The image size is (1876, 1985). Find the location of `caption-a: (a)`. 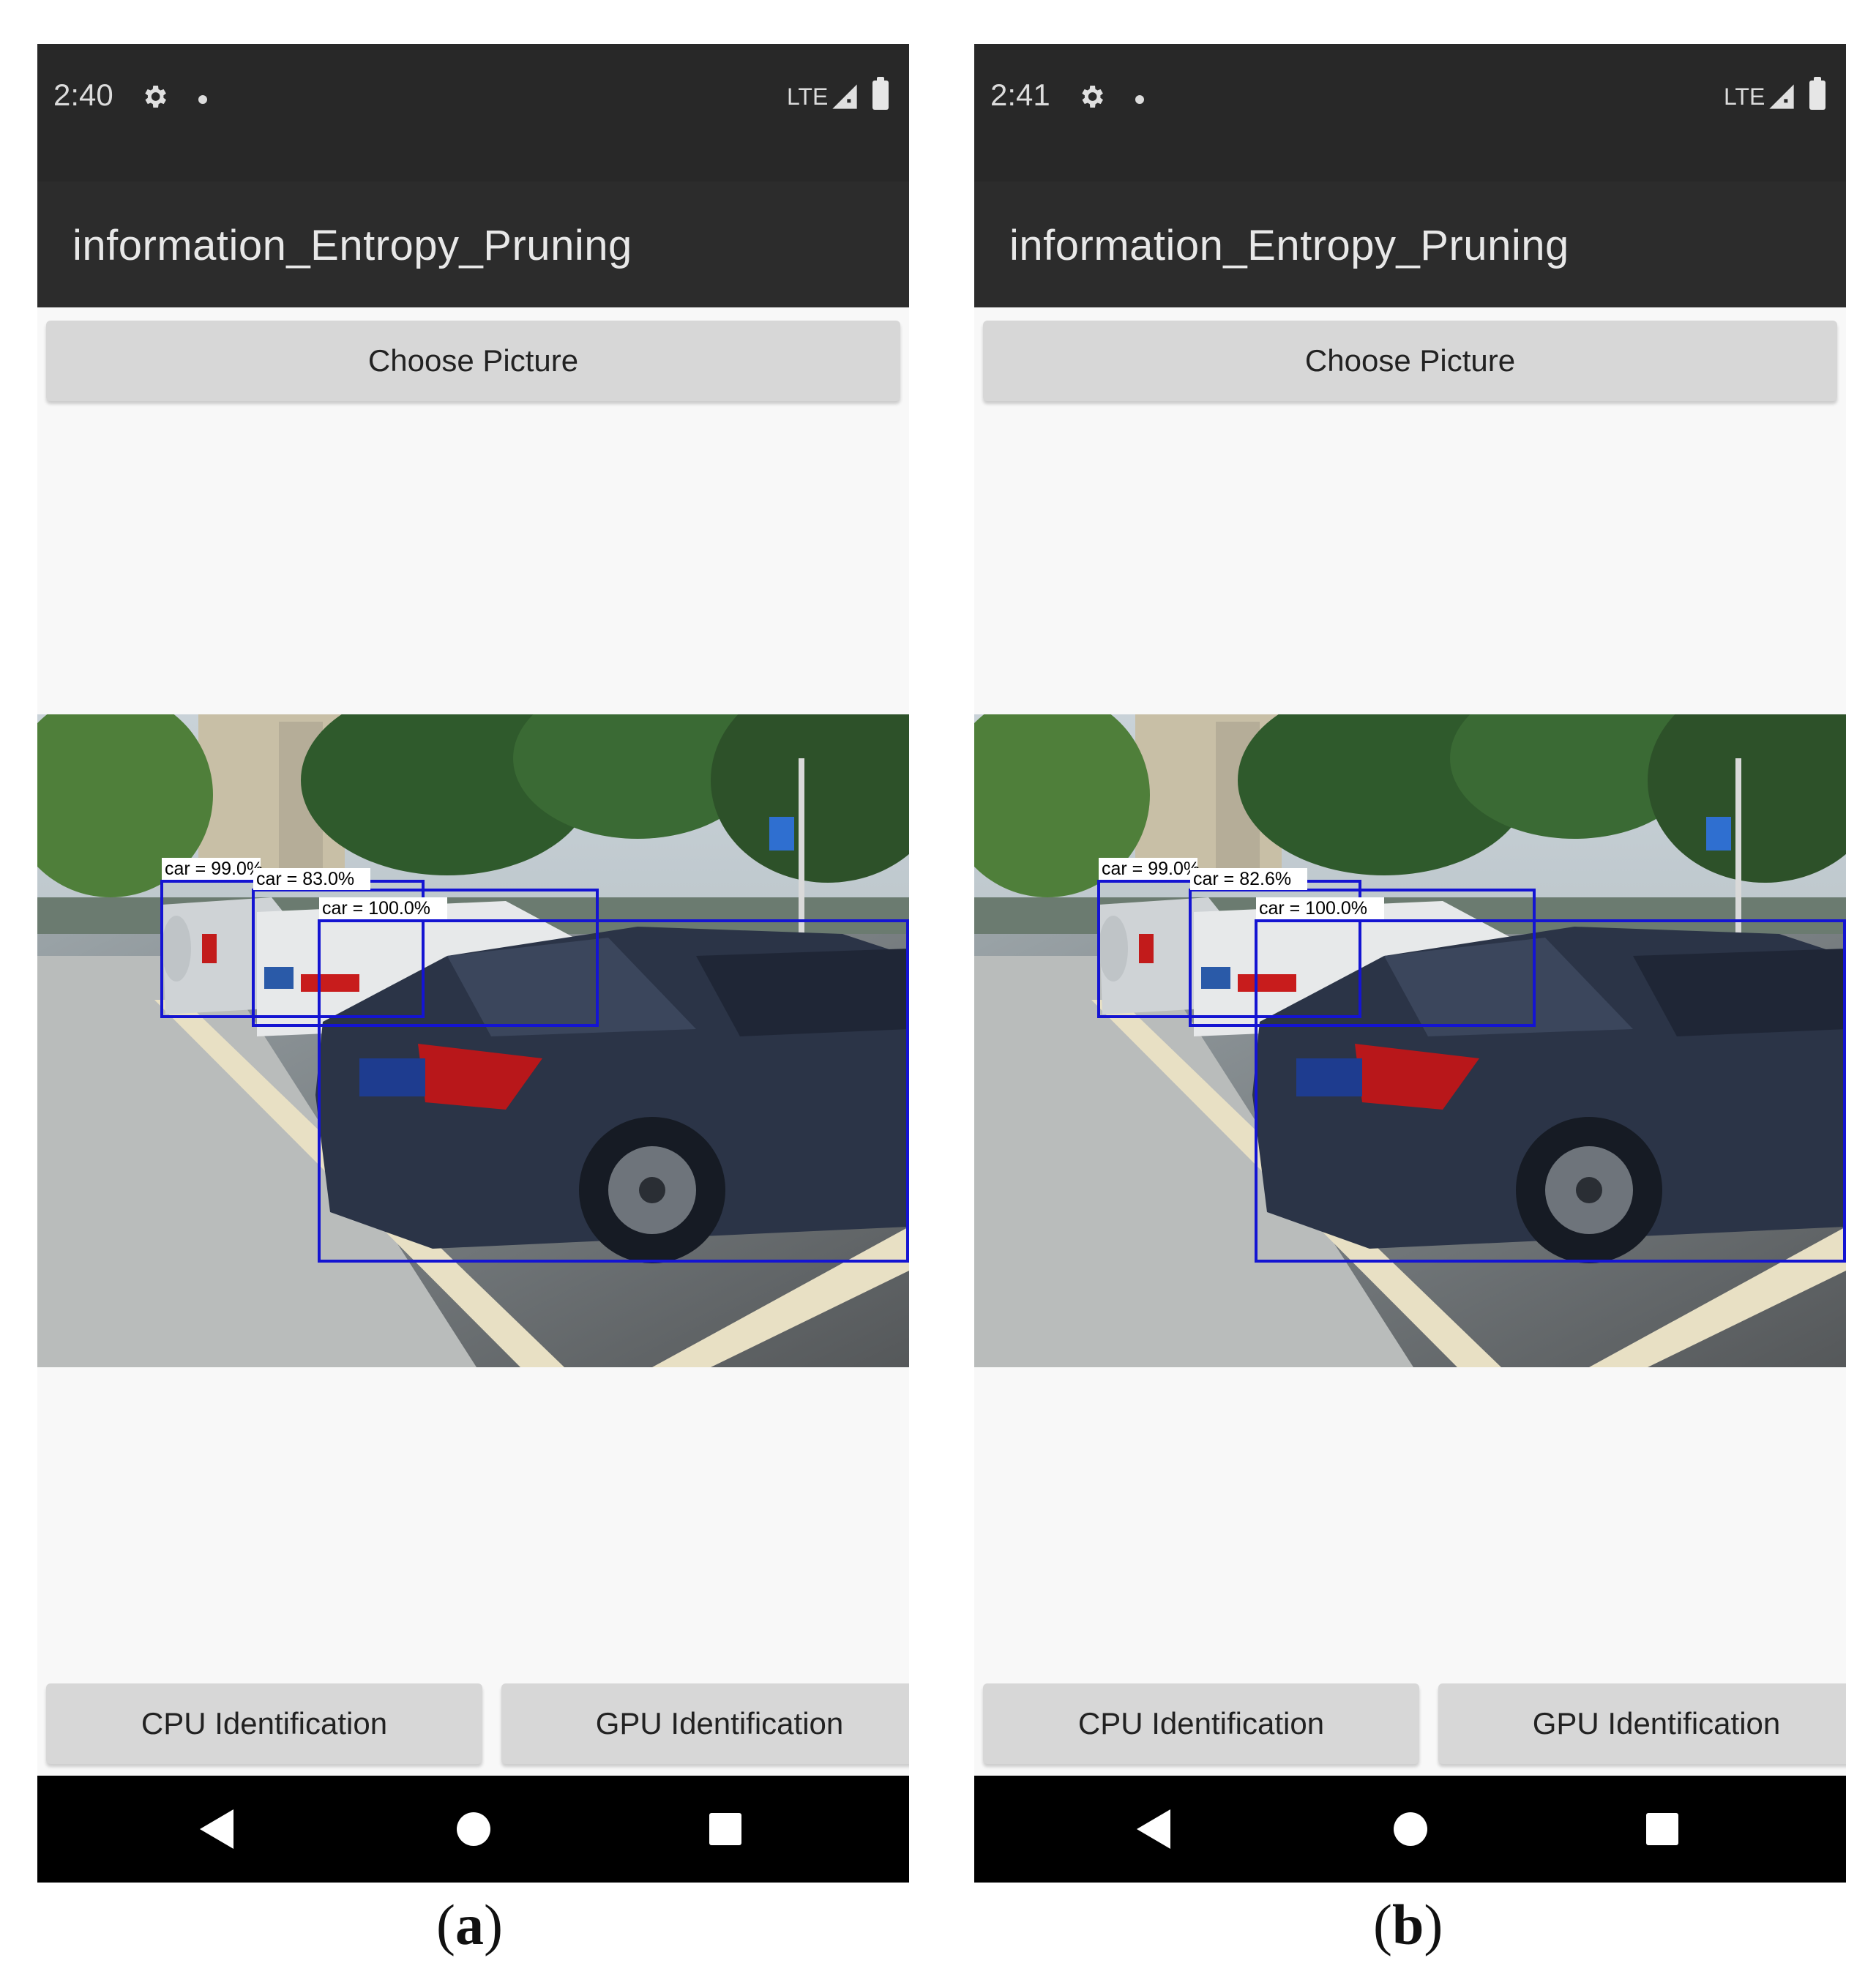

caption-a: (a) is located at coordinates (470, 1925).